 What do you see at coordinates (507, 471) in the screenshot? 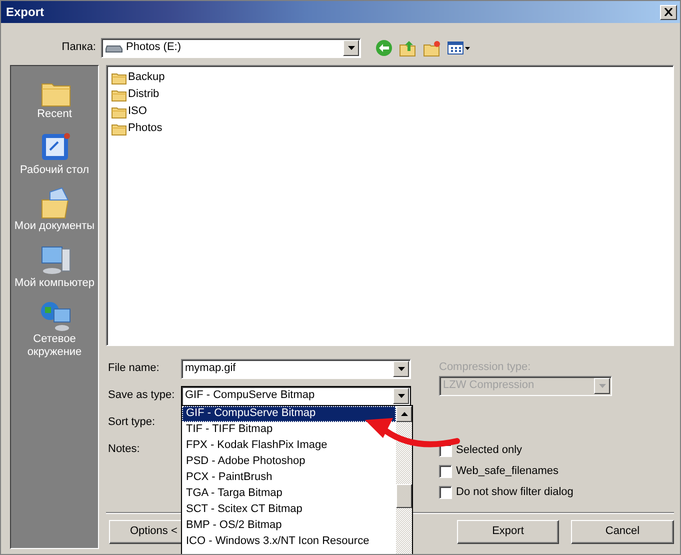
I see `checkbox-label: Web_safe_filenames` at bounding box center [507, 471].